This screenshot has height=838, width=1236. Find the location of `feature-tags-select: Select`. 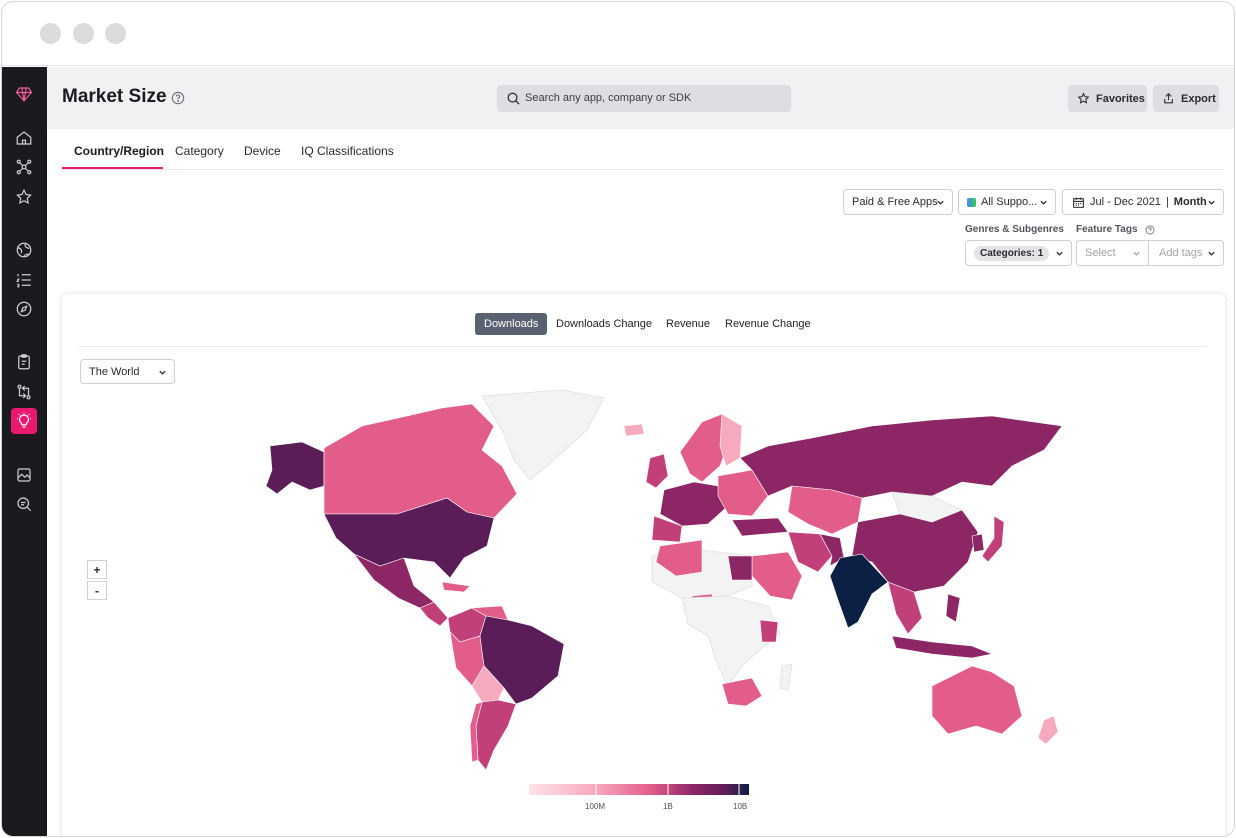

feature-tags-select: Select is located at coordinates (1112, 253).